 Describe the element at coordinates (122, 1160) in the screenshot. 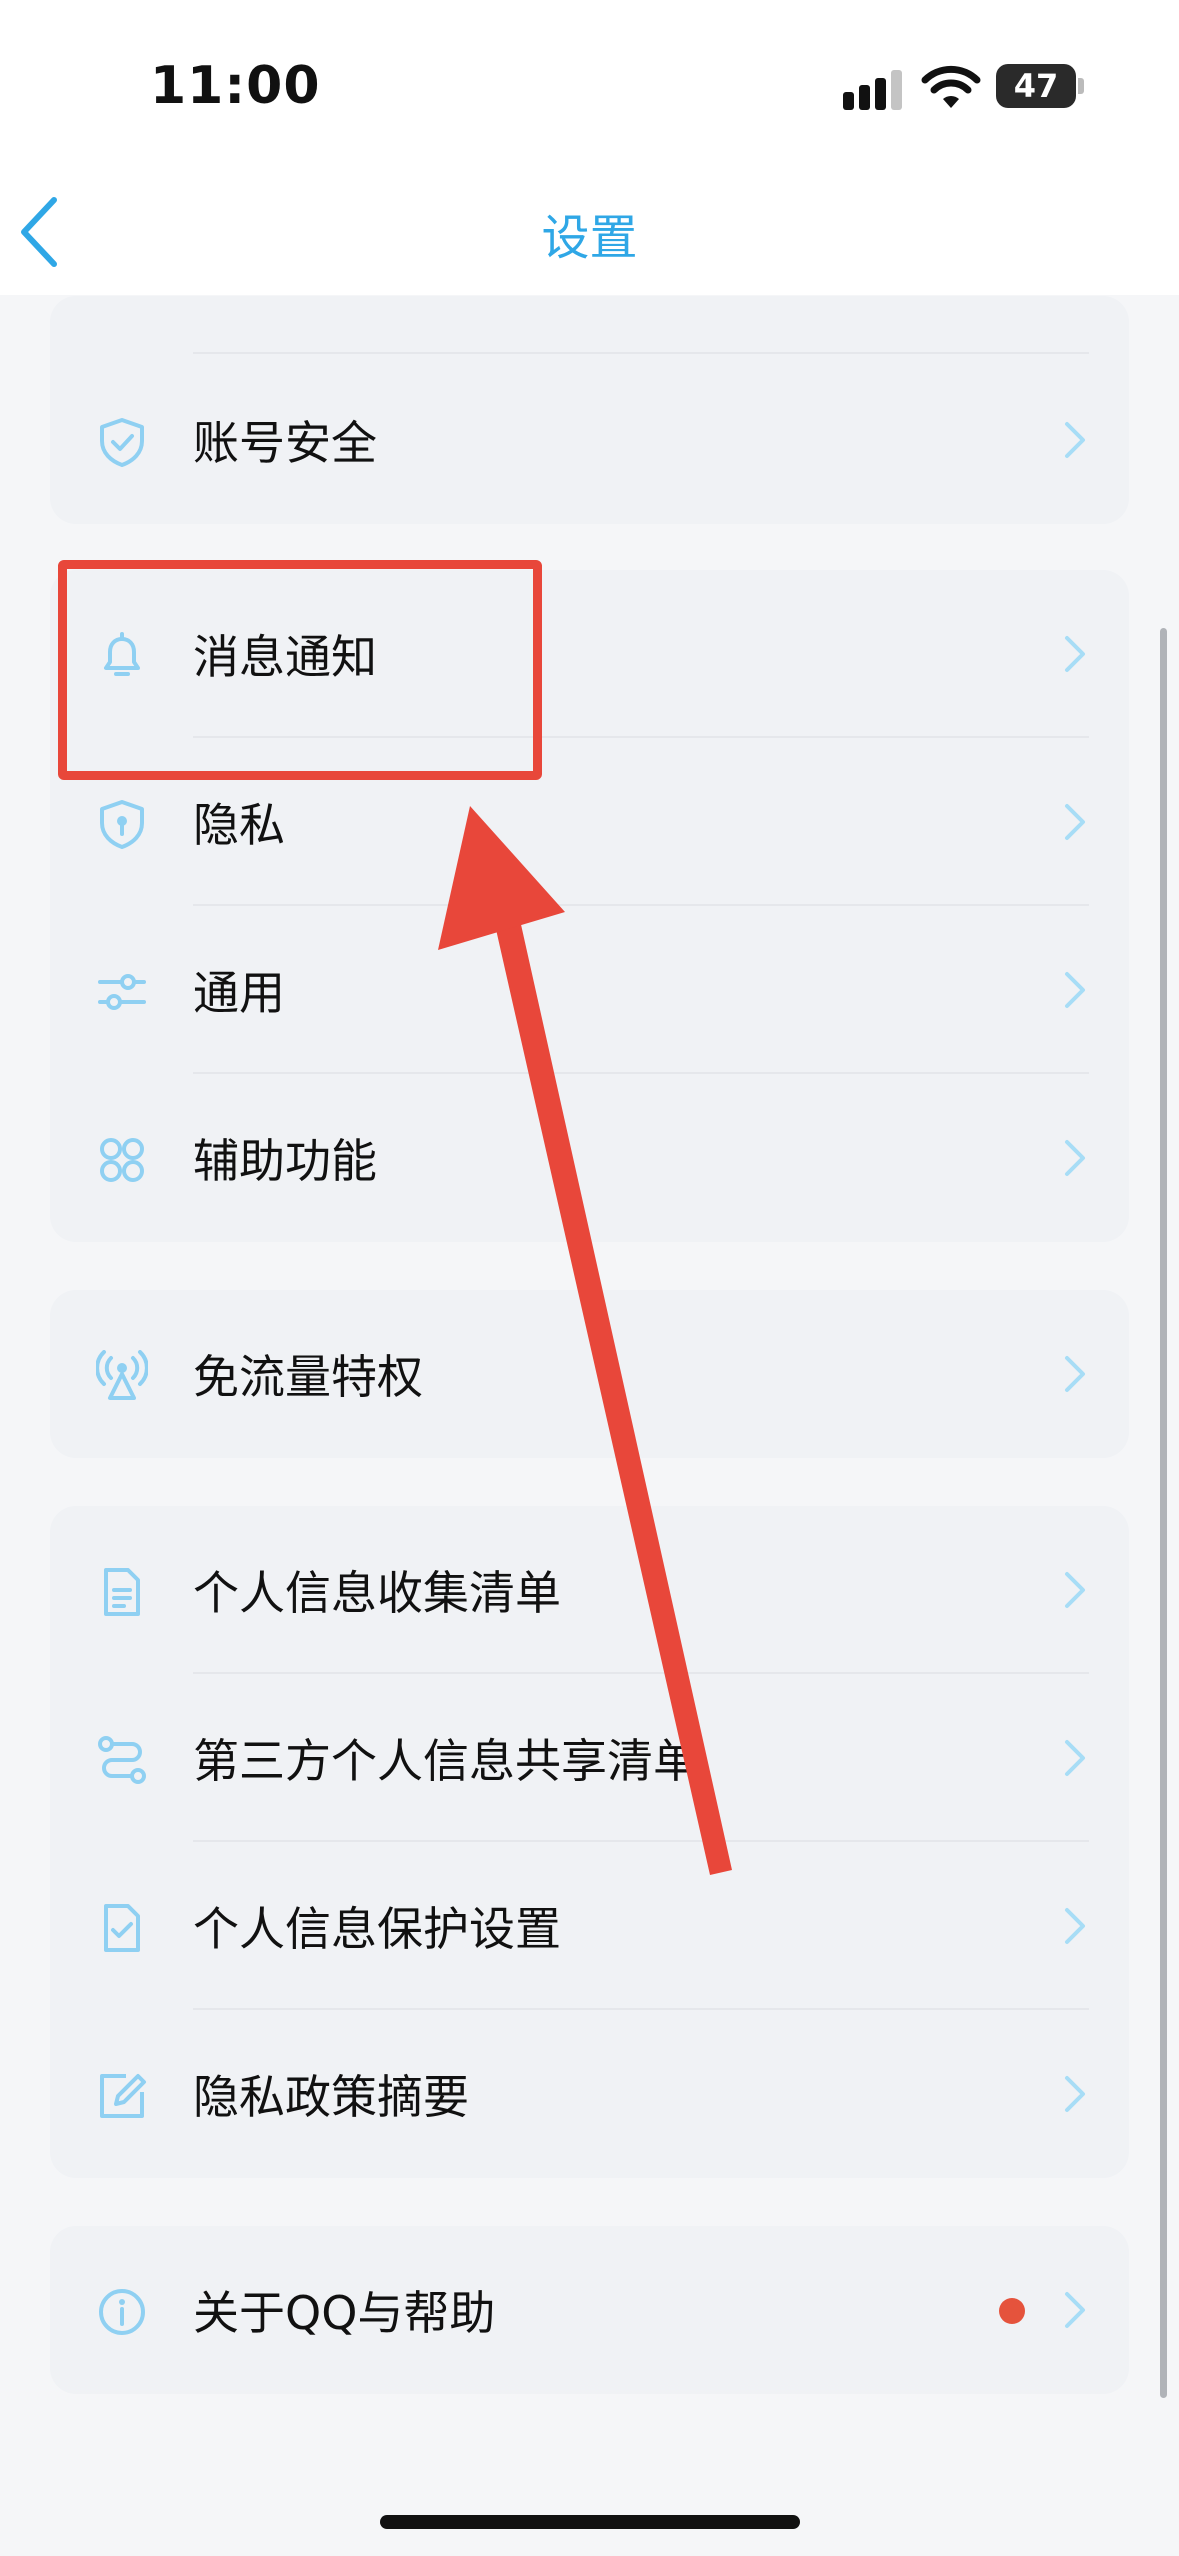

I see `grid-circles-icon` at that location.